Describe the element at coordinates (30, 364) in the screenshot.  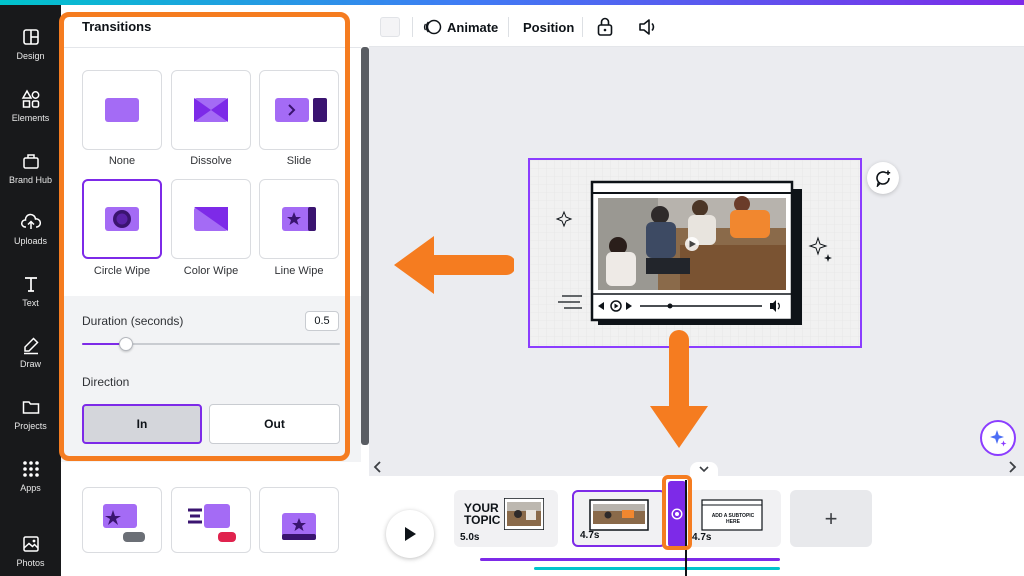
I see `rail-label: Draw` at that location.